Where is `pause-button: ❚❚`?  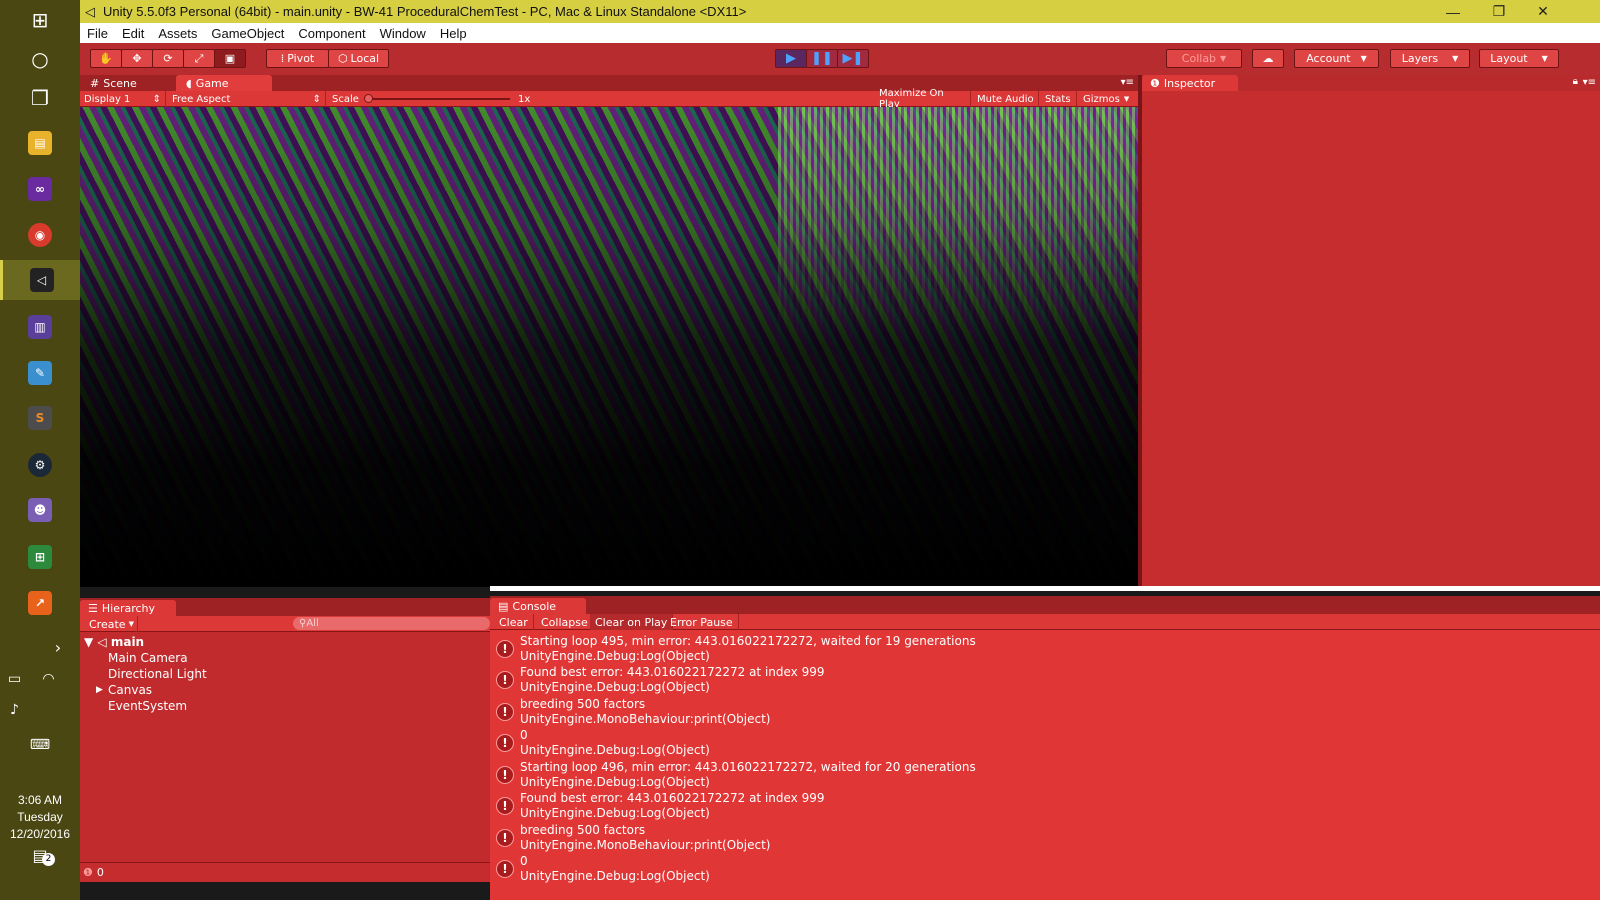 pause-button: ❚❚ is located at coordinates (822, 58).